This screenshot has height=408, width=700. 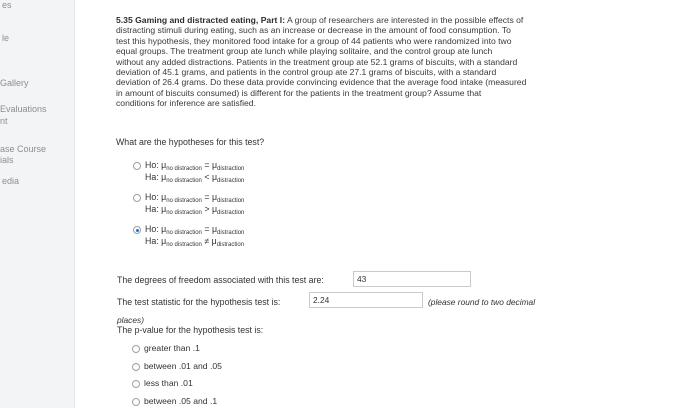 I want to click on alt-hypothesis: Ha: μno distraction > μdistraction, so click(x=195, y=210).